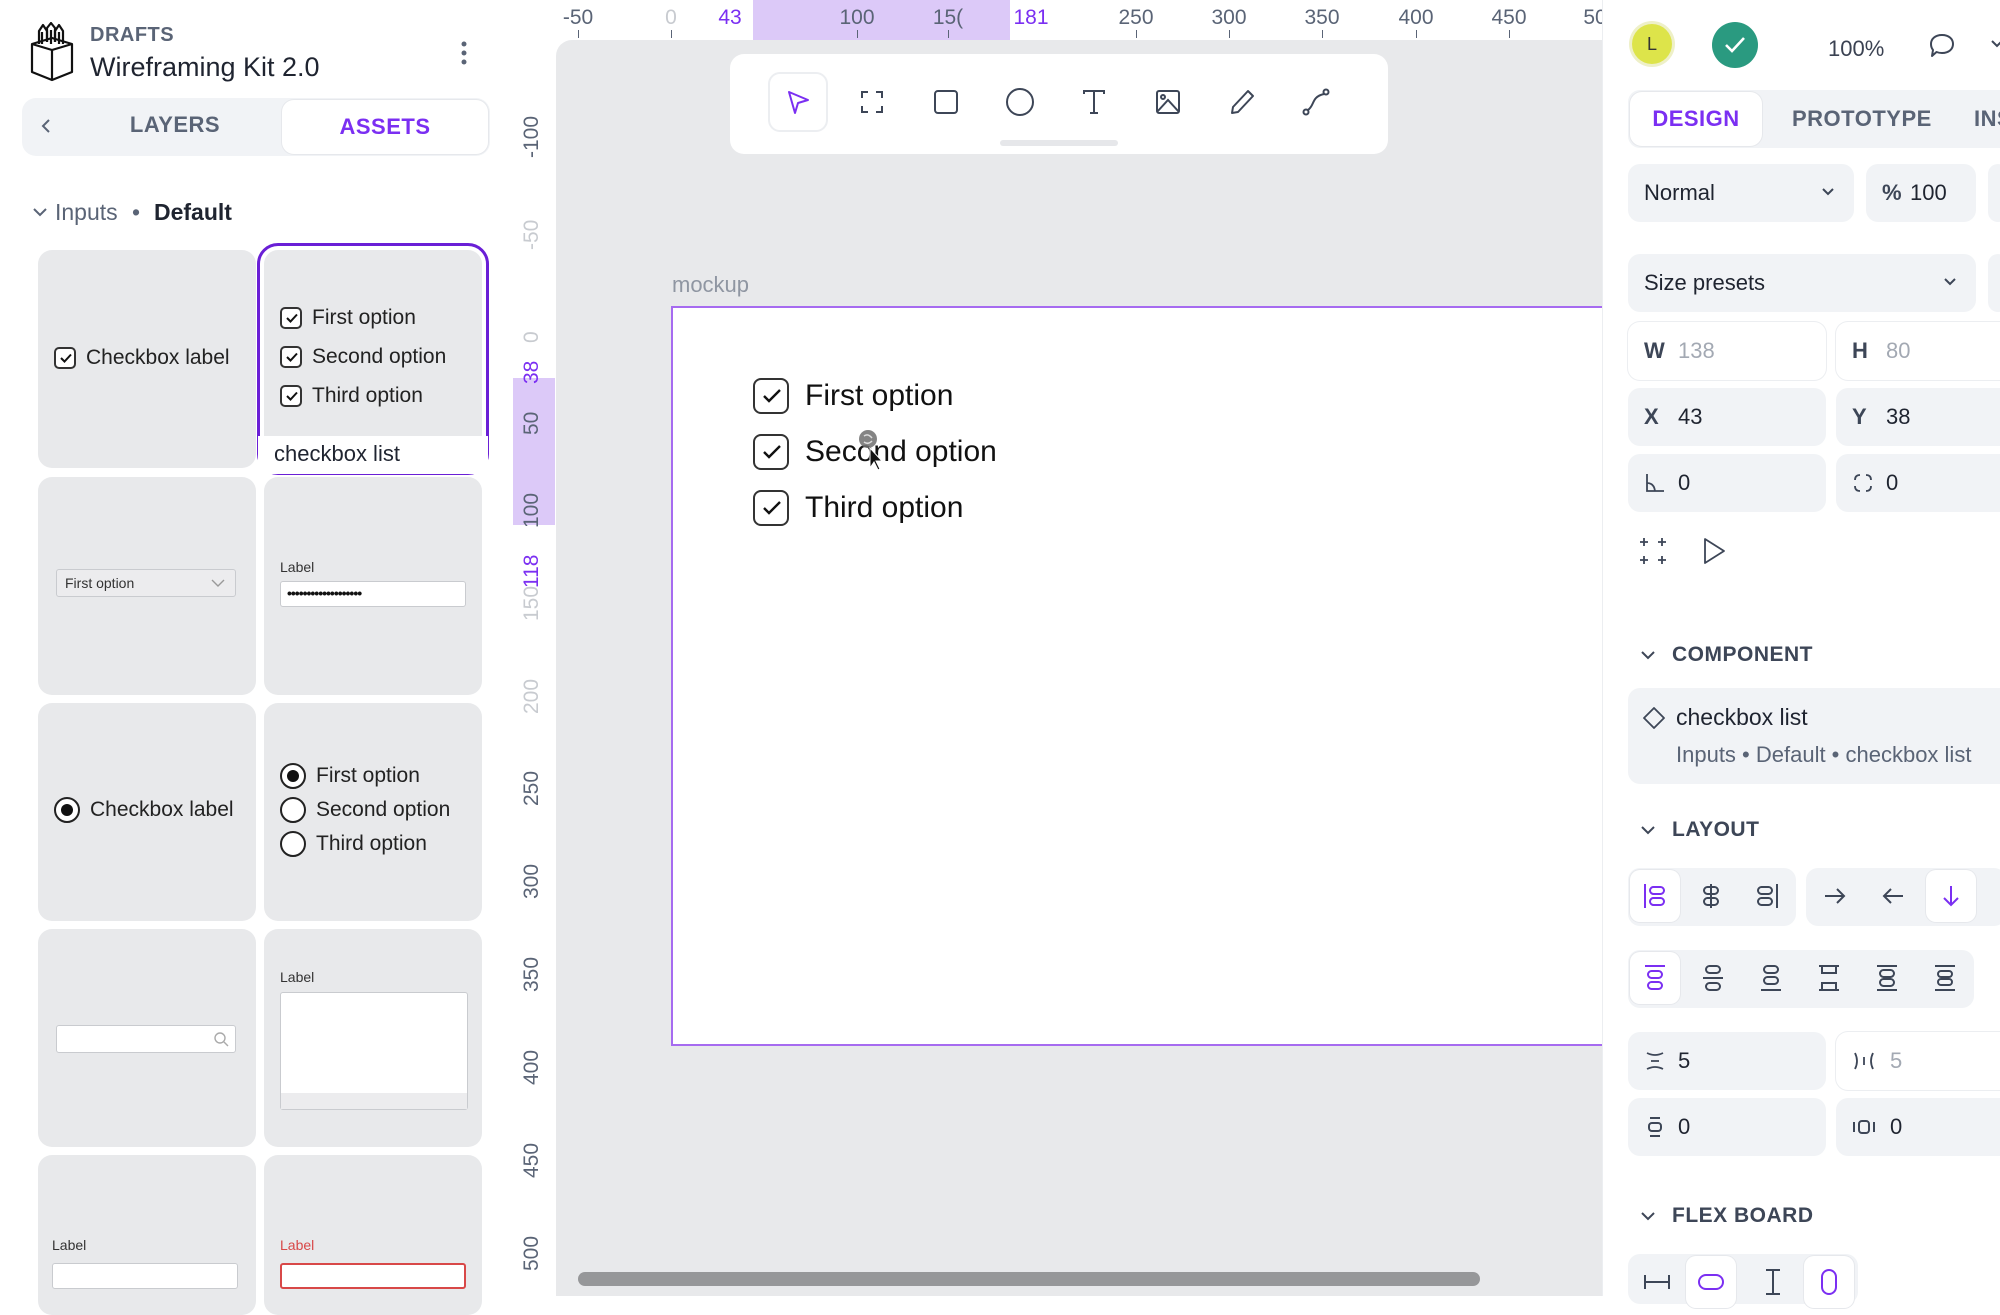 The height and width of the screenshot is (1315, 2000). What do you see at coordinates (1835, 896) in the screenshot?
I see `direction-row-button` at bounding box center [1835, 896].